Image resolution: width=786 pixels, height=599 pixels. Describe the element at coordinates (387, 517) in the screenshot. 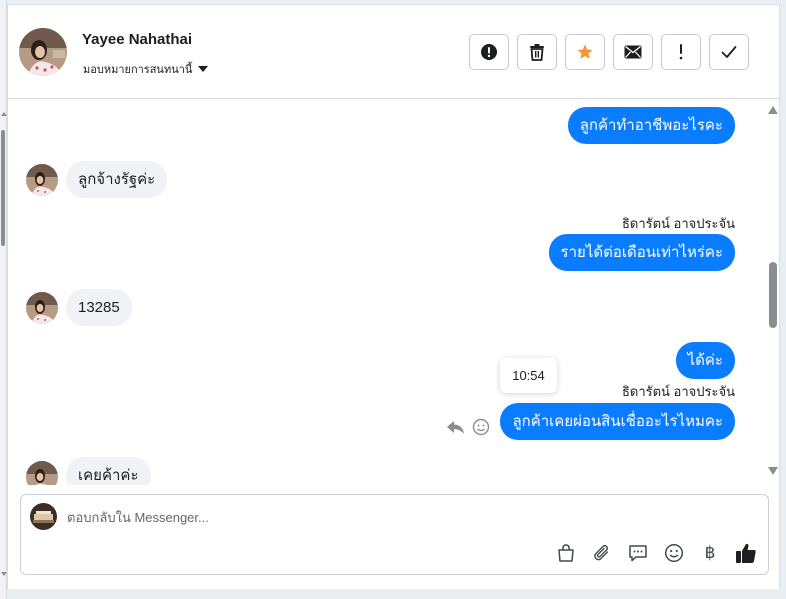

I see `reply-input` at that location.